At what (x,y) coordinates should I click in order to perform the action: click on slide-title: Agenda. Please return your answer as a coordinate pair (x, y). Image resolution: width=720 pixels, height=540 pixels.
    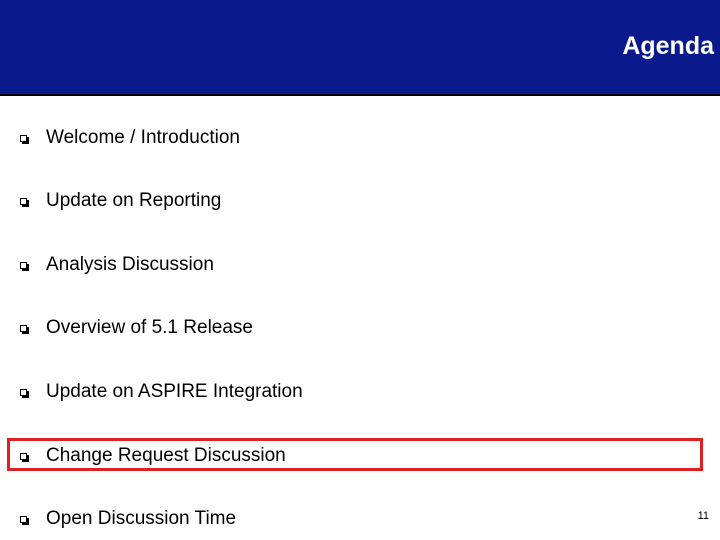
    Looking at the image, I should click on (668, 46).